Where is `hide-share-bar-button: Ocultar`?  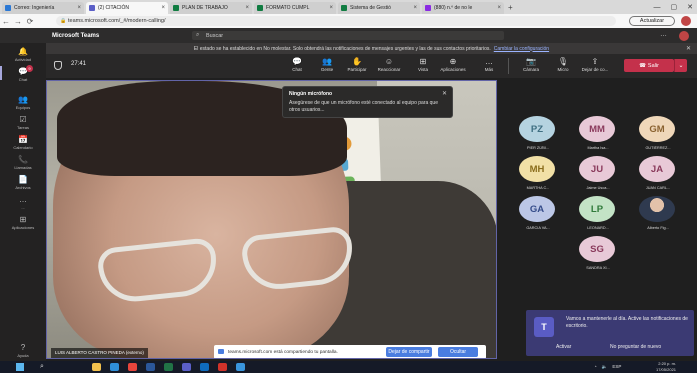 hide-share-bar-button: Ocultar is located at coordinates (458, 352).